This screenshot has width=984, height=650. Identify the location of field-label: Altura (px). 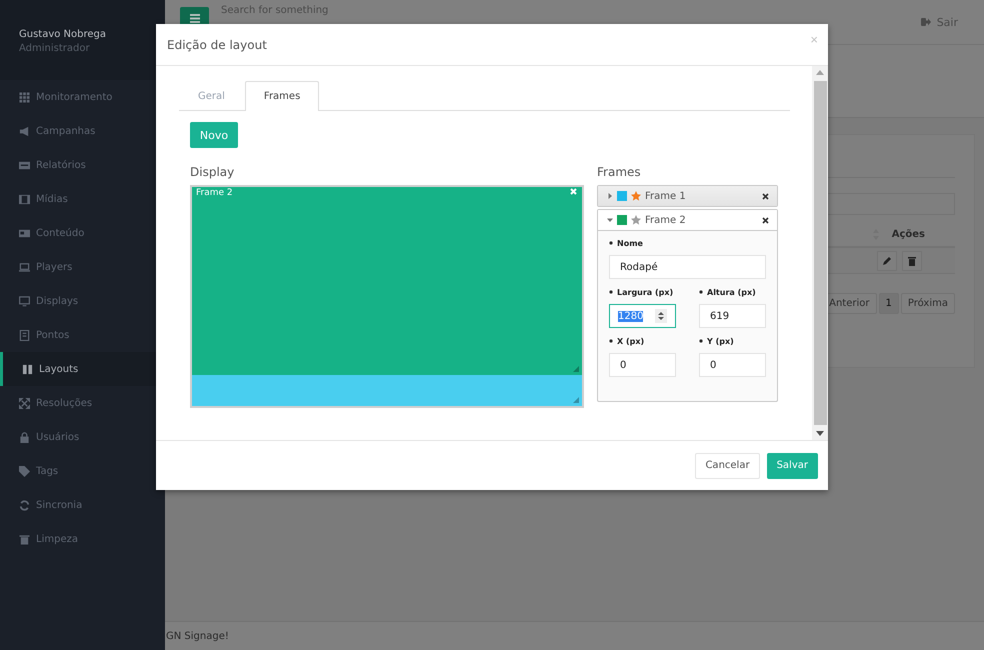
(731, 292).